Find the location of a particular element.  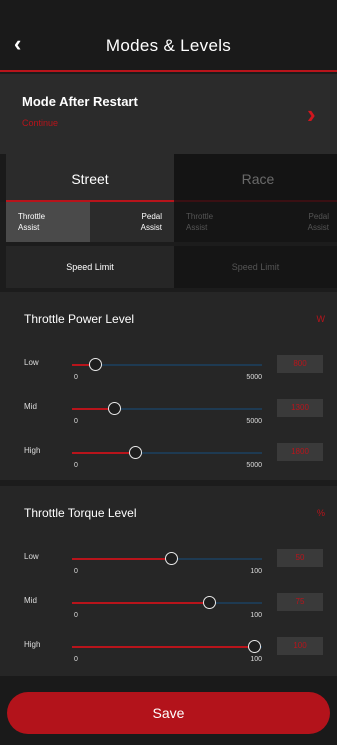

torque-mid-value-input: 75 is located at coordinates (300, 602).